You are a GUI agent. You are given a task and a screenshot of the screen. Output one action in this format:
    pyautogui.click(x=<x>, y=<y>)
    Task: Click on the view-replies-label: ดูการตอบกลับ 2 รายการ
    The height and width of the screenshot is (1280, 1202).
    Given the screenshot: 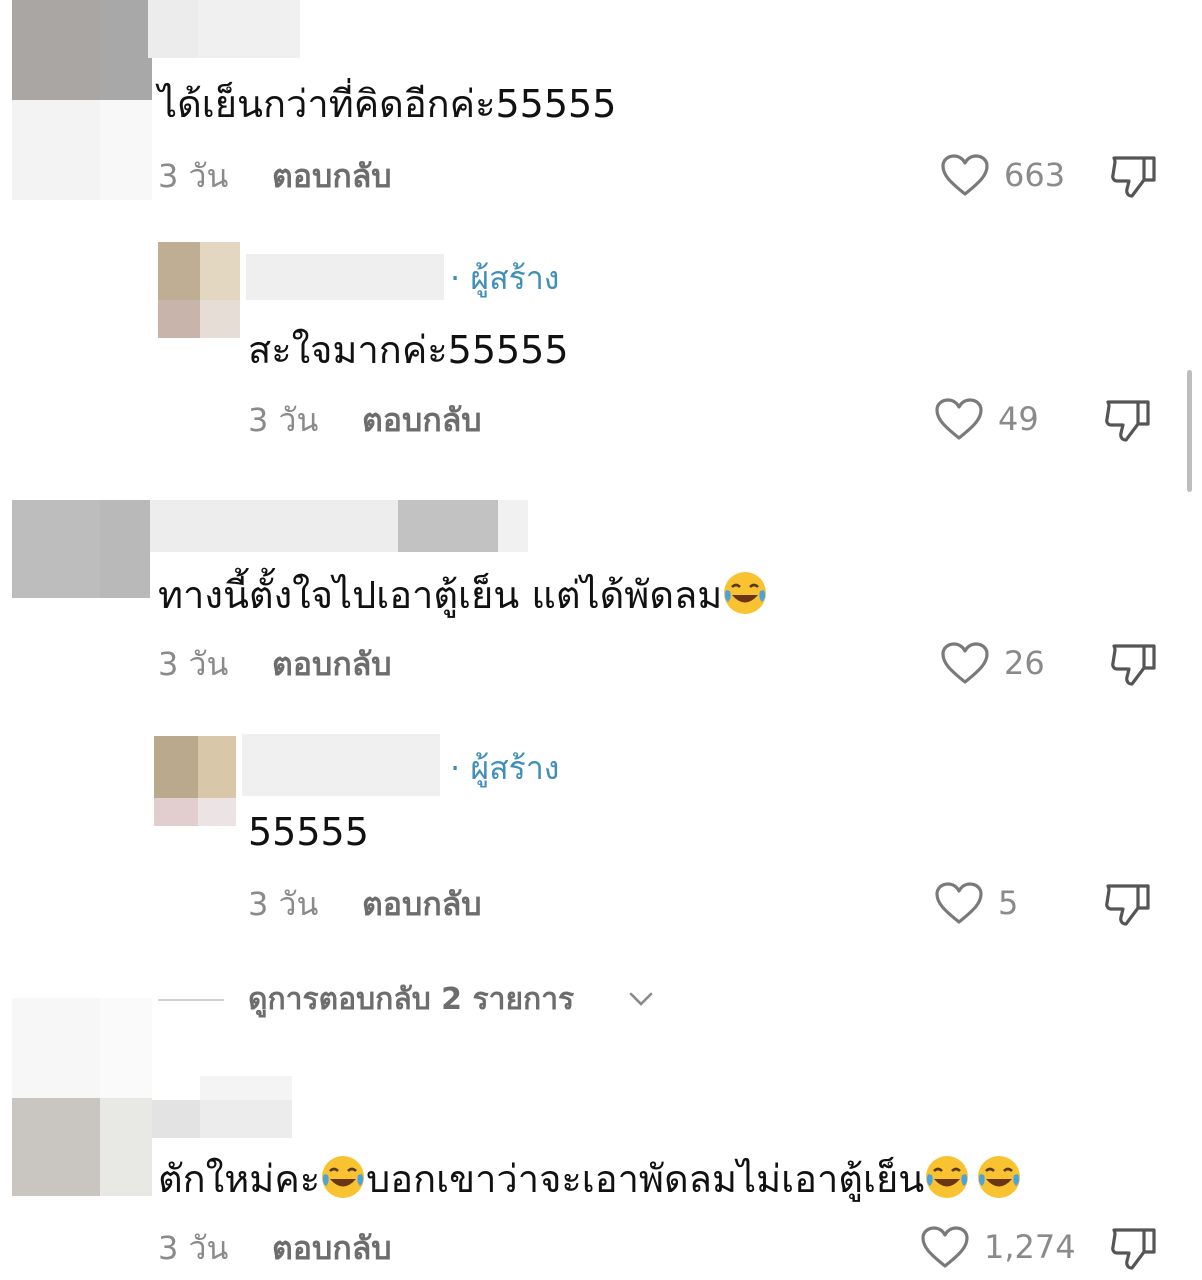 What is the action you would take?
    pyautogui.click(x=411, y=999)
    